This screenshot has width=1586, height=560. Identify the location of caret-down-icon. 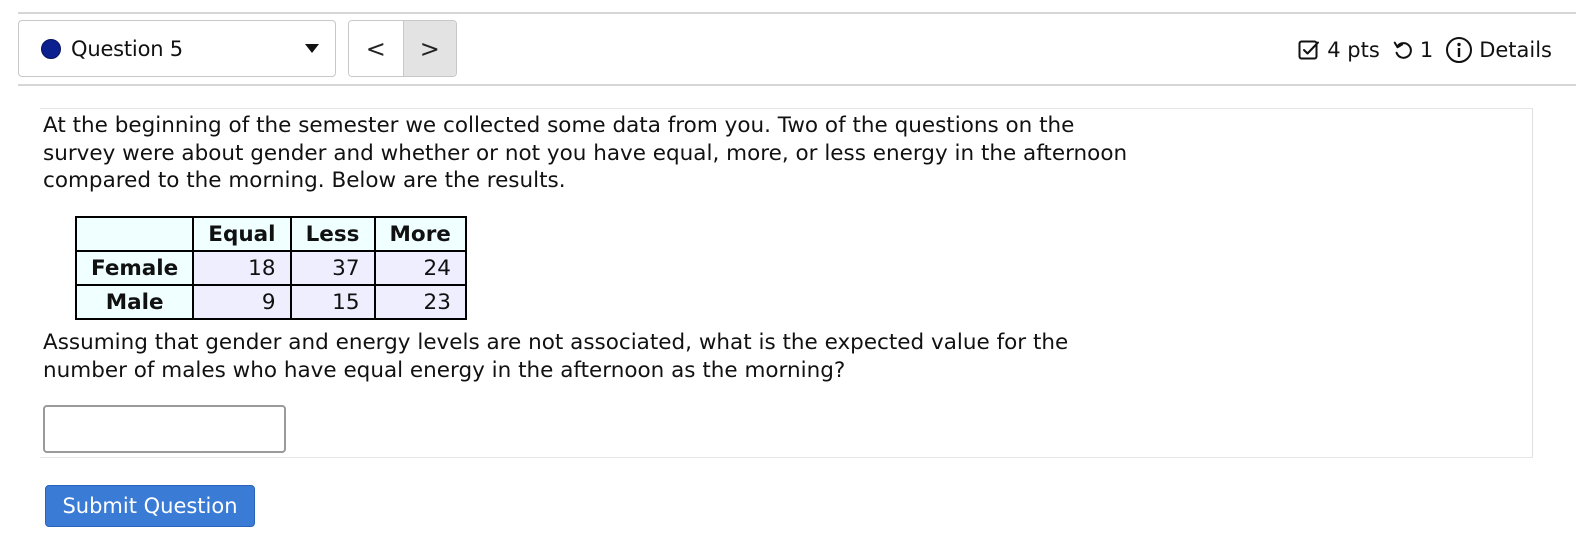
(312, 48).